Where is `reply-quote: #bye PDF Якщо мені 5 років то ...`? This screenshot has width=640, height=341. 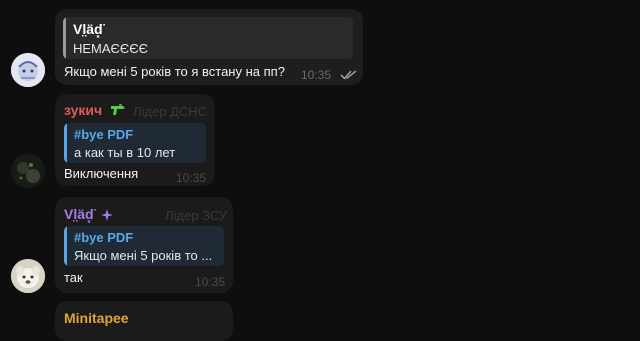
reply-quote: #bye PDF Якщо мені 5 років то ... is located at coordinates (144, 246).